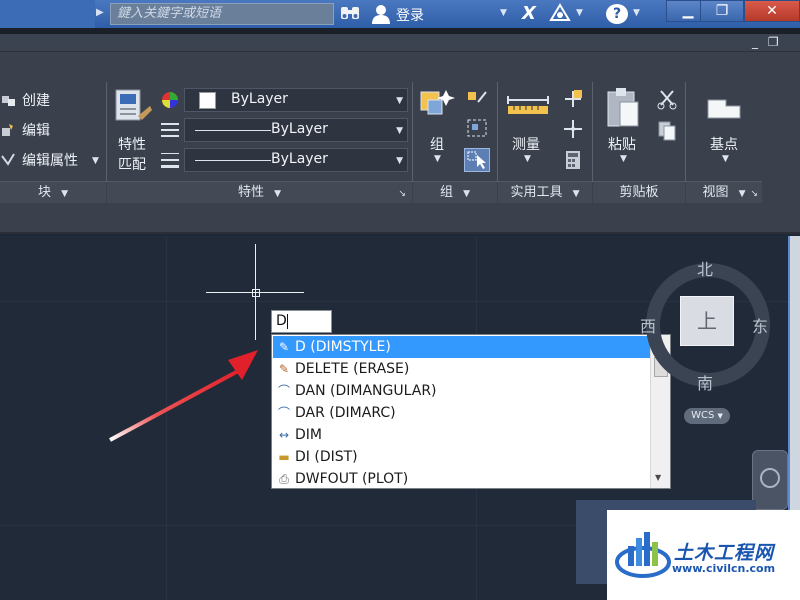 The image size is (800, 600). I want to click on paste-button: 粘贴, so click(622, 144).